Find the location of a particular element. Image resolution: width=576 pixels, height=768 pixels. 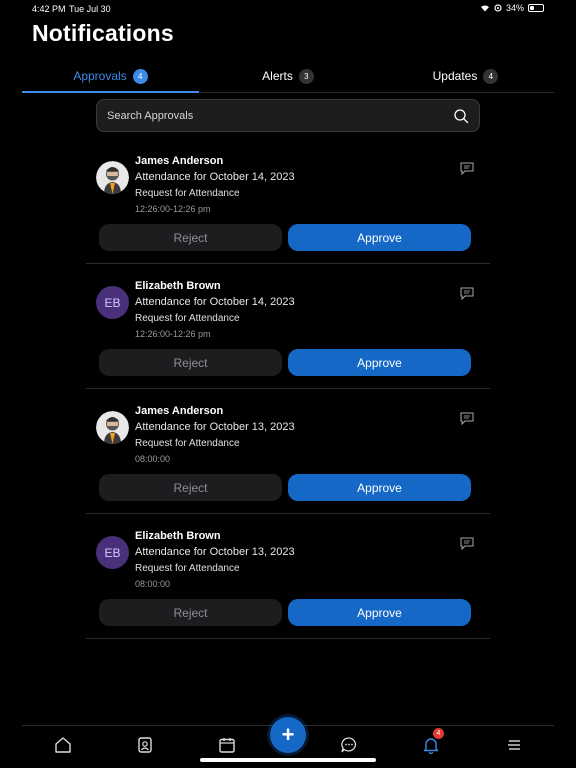

page-title: Notifications is located at coordinates (103, 33).